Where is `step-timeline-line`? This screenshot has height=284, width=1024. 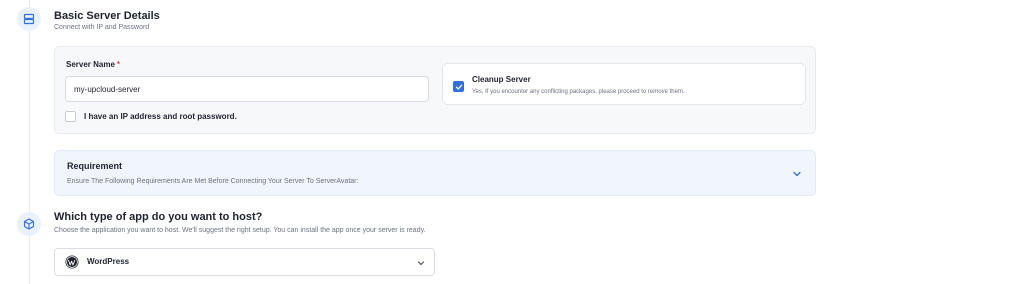
step-timeline-line is located at coordinates (29, 142).